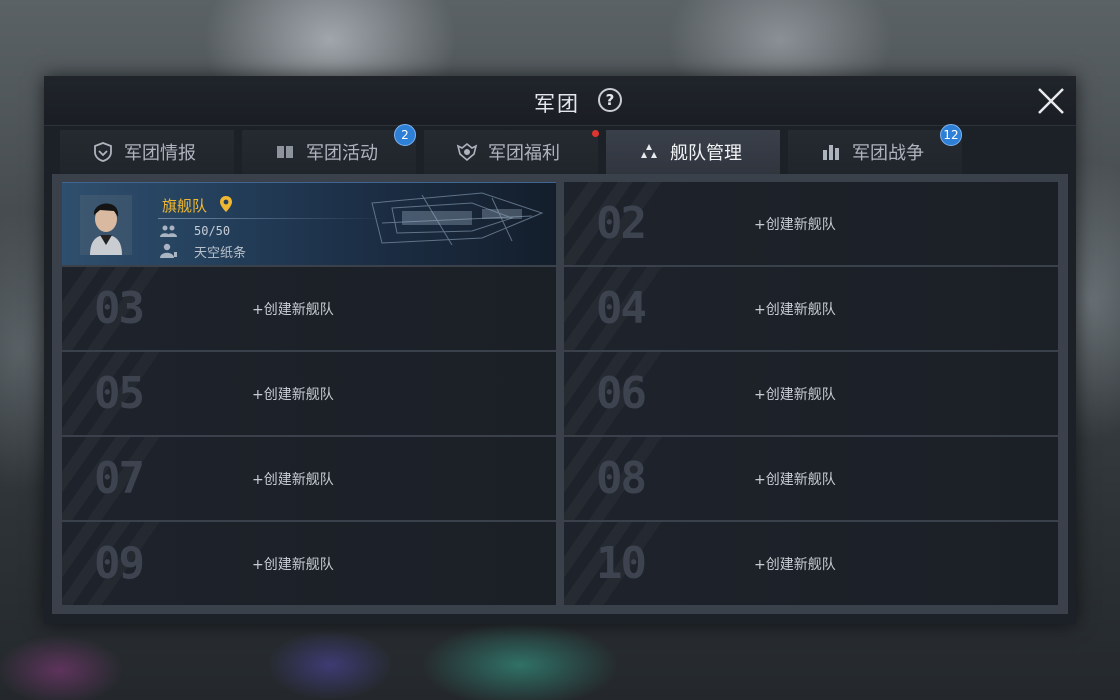 The image size is (1120, 700). I want to click on close-icon, so click(1051, 101).